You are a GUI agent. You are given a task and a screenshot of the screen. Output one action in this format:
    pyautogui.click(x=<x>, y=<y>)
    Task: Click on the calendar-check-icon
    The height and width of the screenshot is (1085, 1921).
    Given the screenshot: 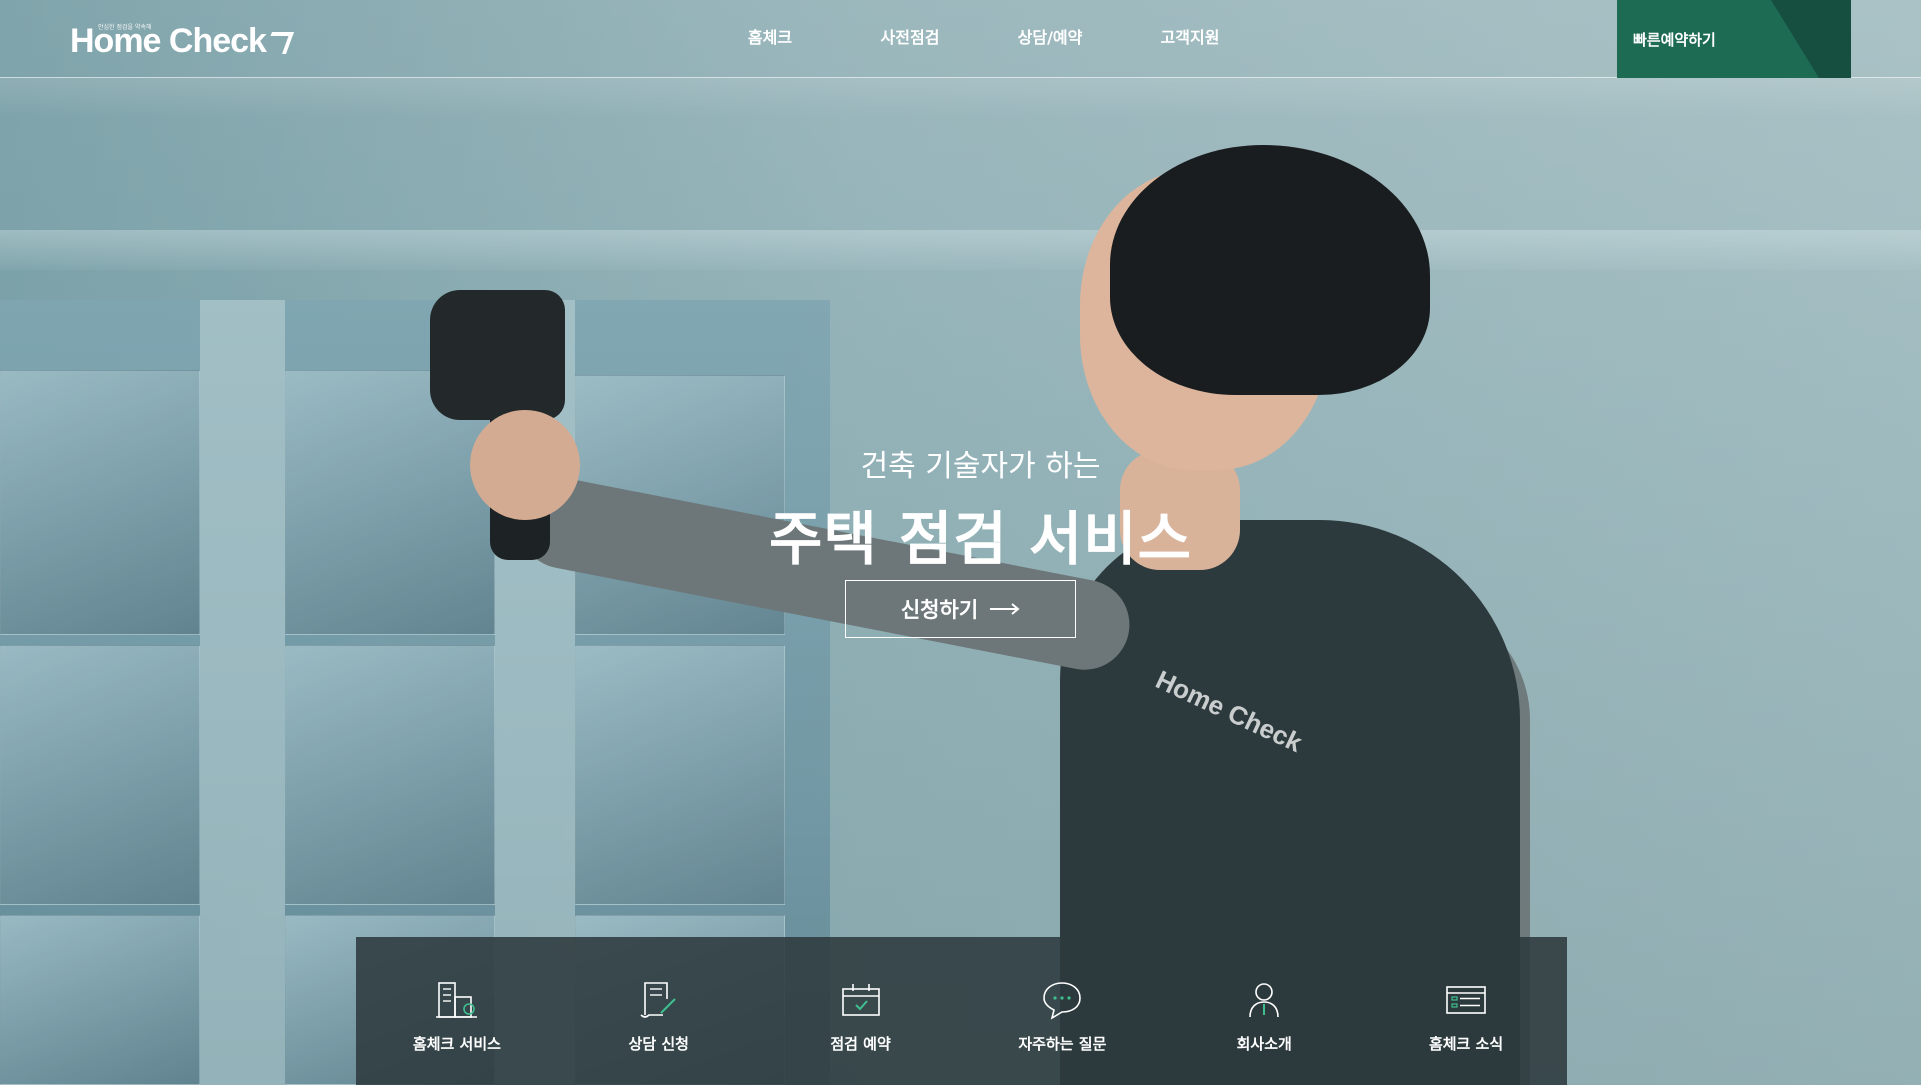 What is the action you would take?
    pyautogui.click(x=860, y=1000)
    